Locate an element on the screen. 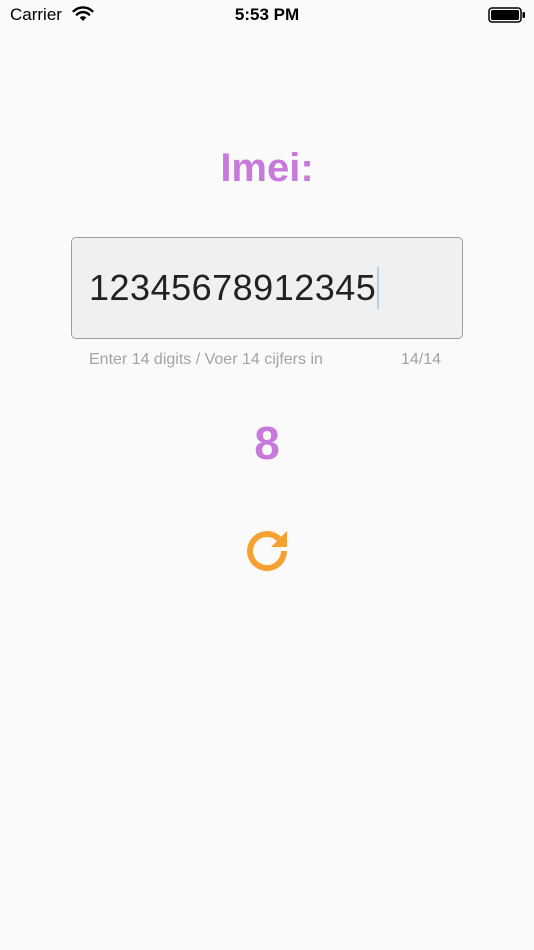  check-digit-result: 8 is located at coordinates (267, 443).